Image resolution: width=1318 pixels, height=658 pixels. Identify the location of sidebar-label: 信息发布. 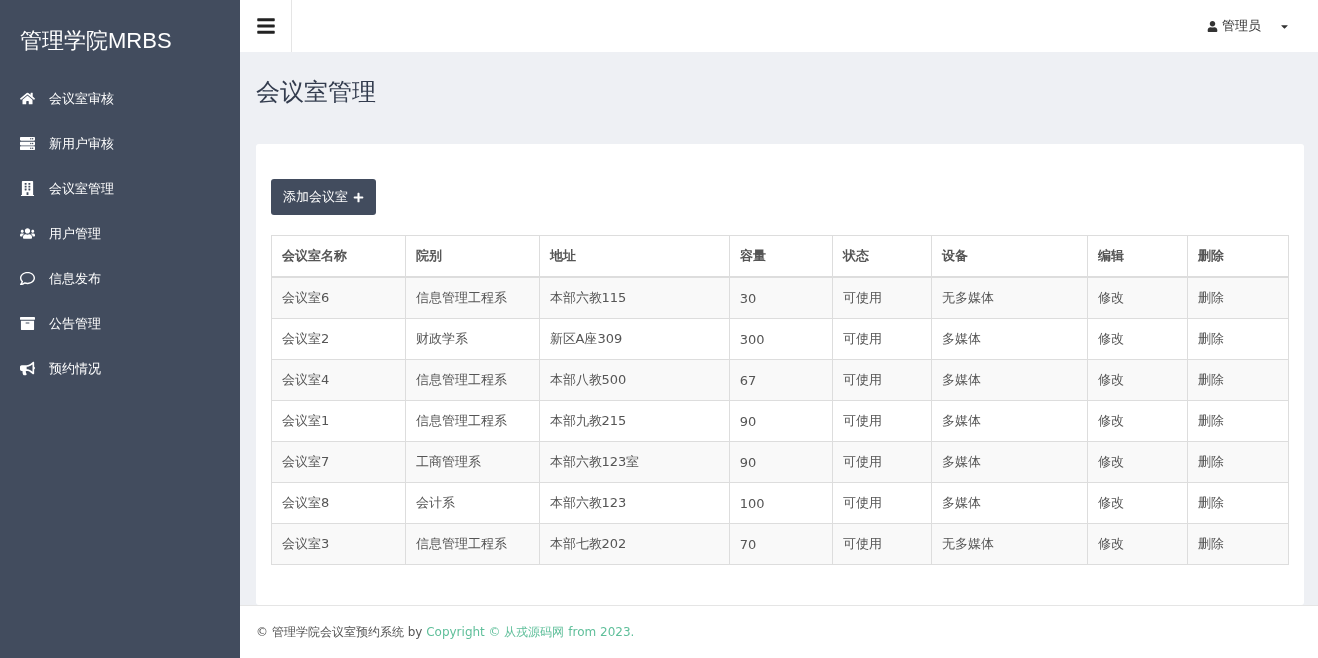
(75, 278).